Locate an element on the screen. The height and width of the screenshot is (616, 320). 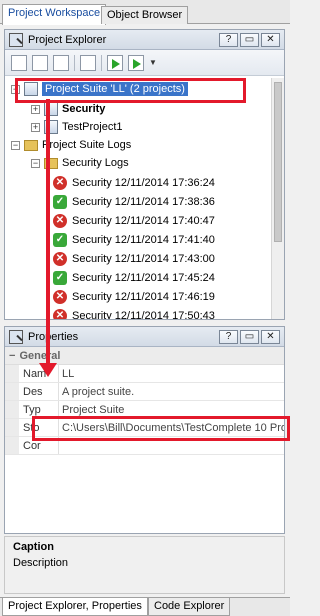
log-item-label: Security 12/11/2014 17:41:40 is located at coordinates (143, 240).